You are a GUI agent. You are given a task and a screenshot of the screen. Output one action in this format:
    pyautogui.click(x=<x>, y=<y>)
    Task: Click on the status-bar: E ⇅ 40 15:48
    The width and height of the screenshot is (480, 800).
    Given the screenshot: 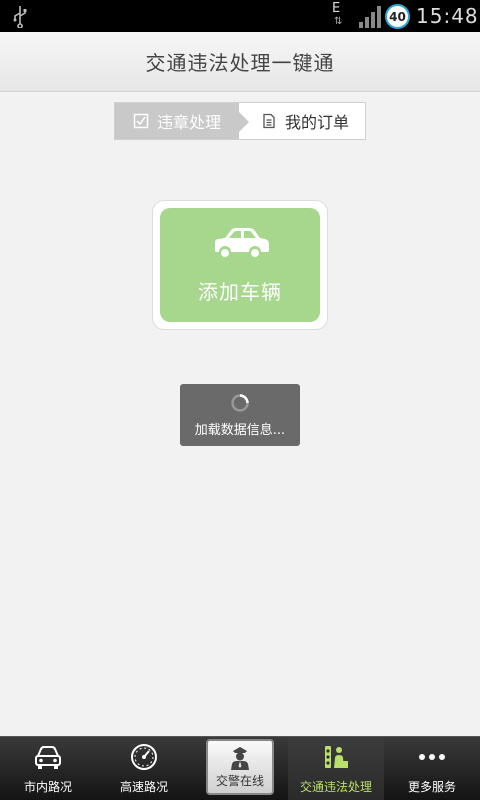 What is the action you would take?
    pyautogui.click(x=240, y=16)
    